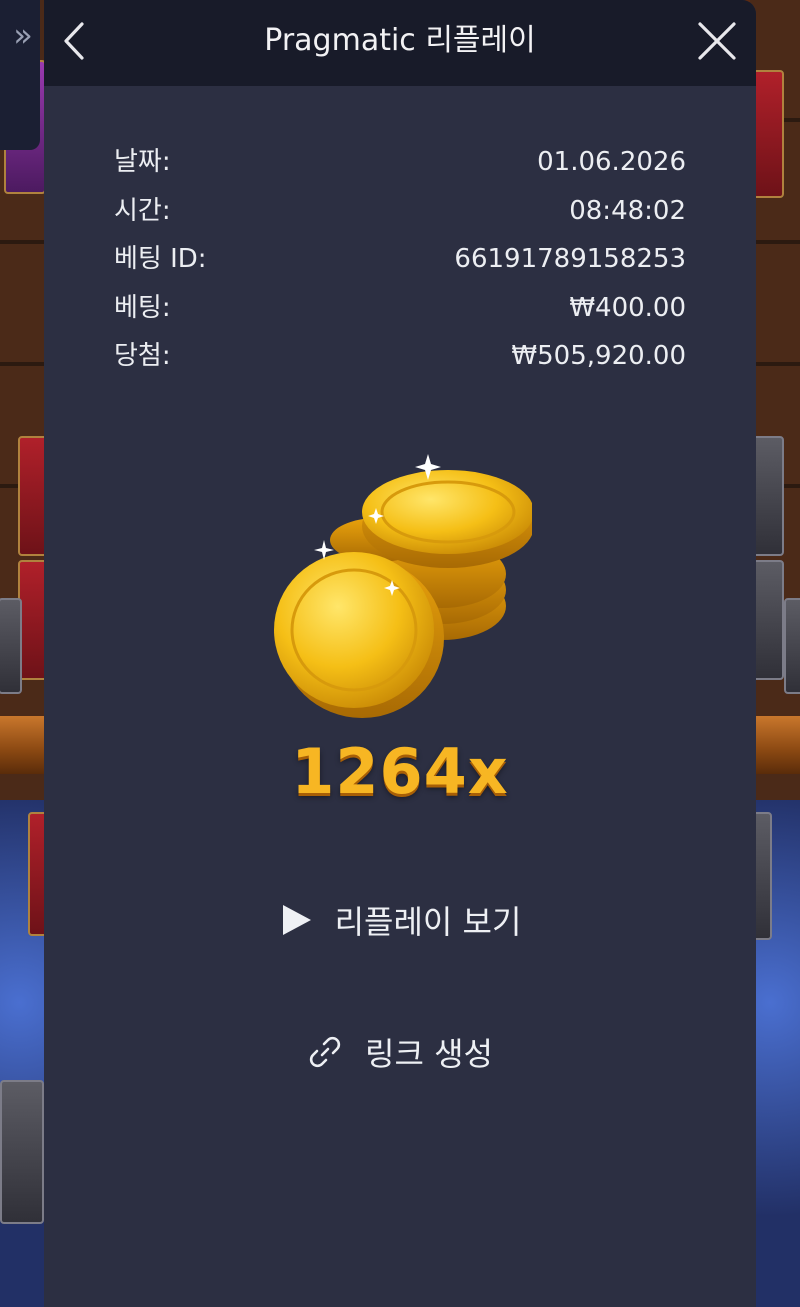 The image size is (800, 1307). Describe the element at coordinates (296, 920) in the screenshot. I see `play-icon` at that location.